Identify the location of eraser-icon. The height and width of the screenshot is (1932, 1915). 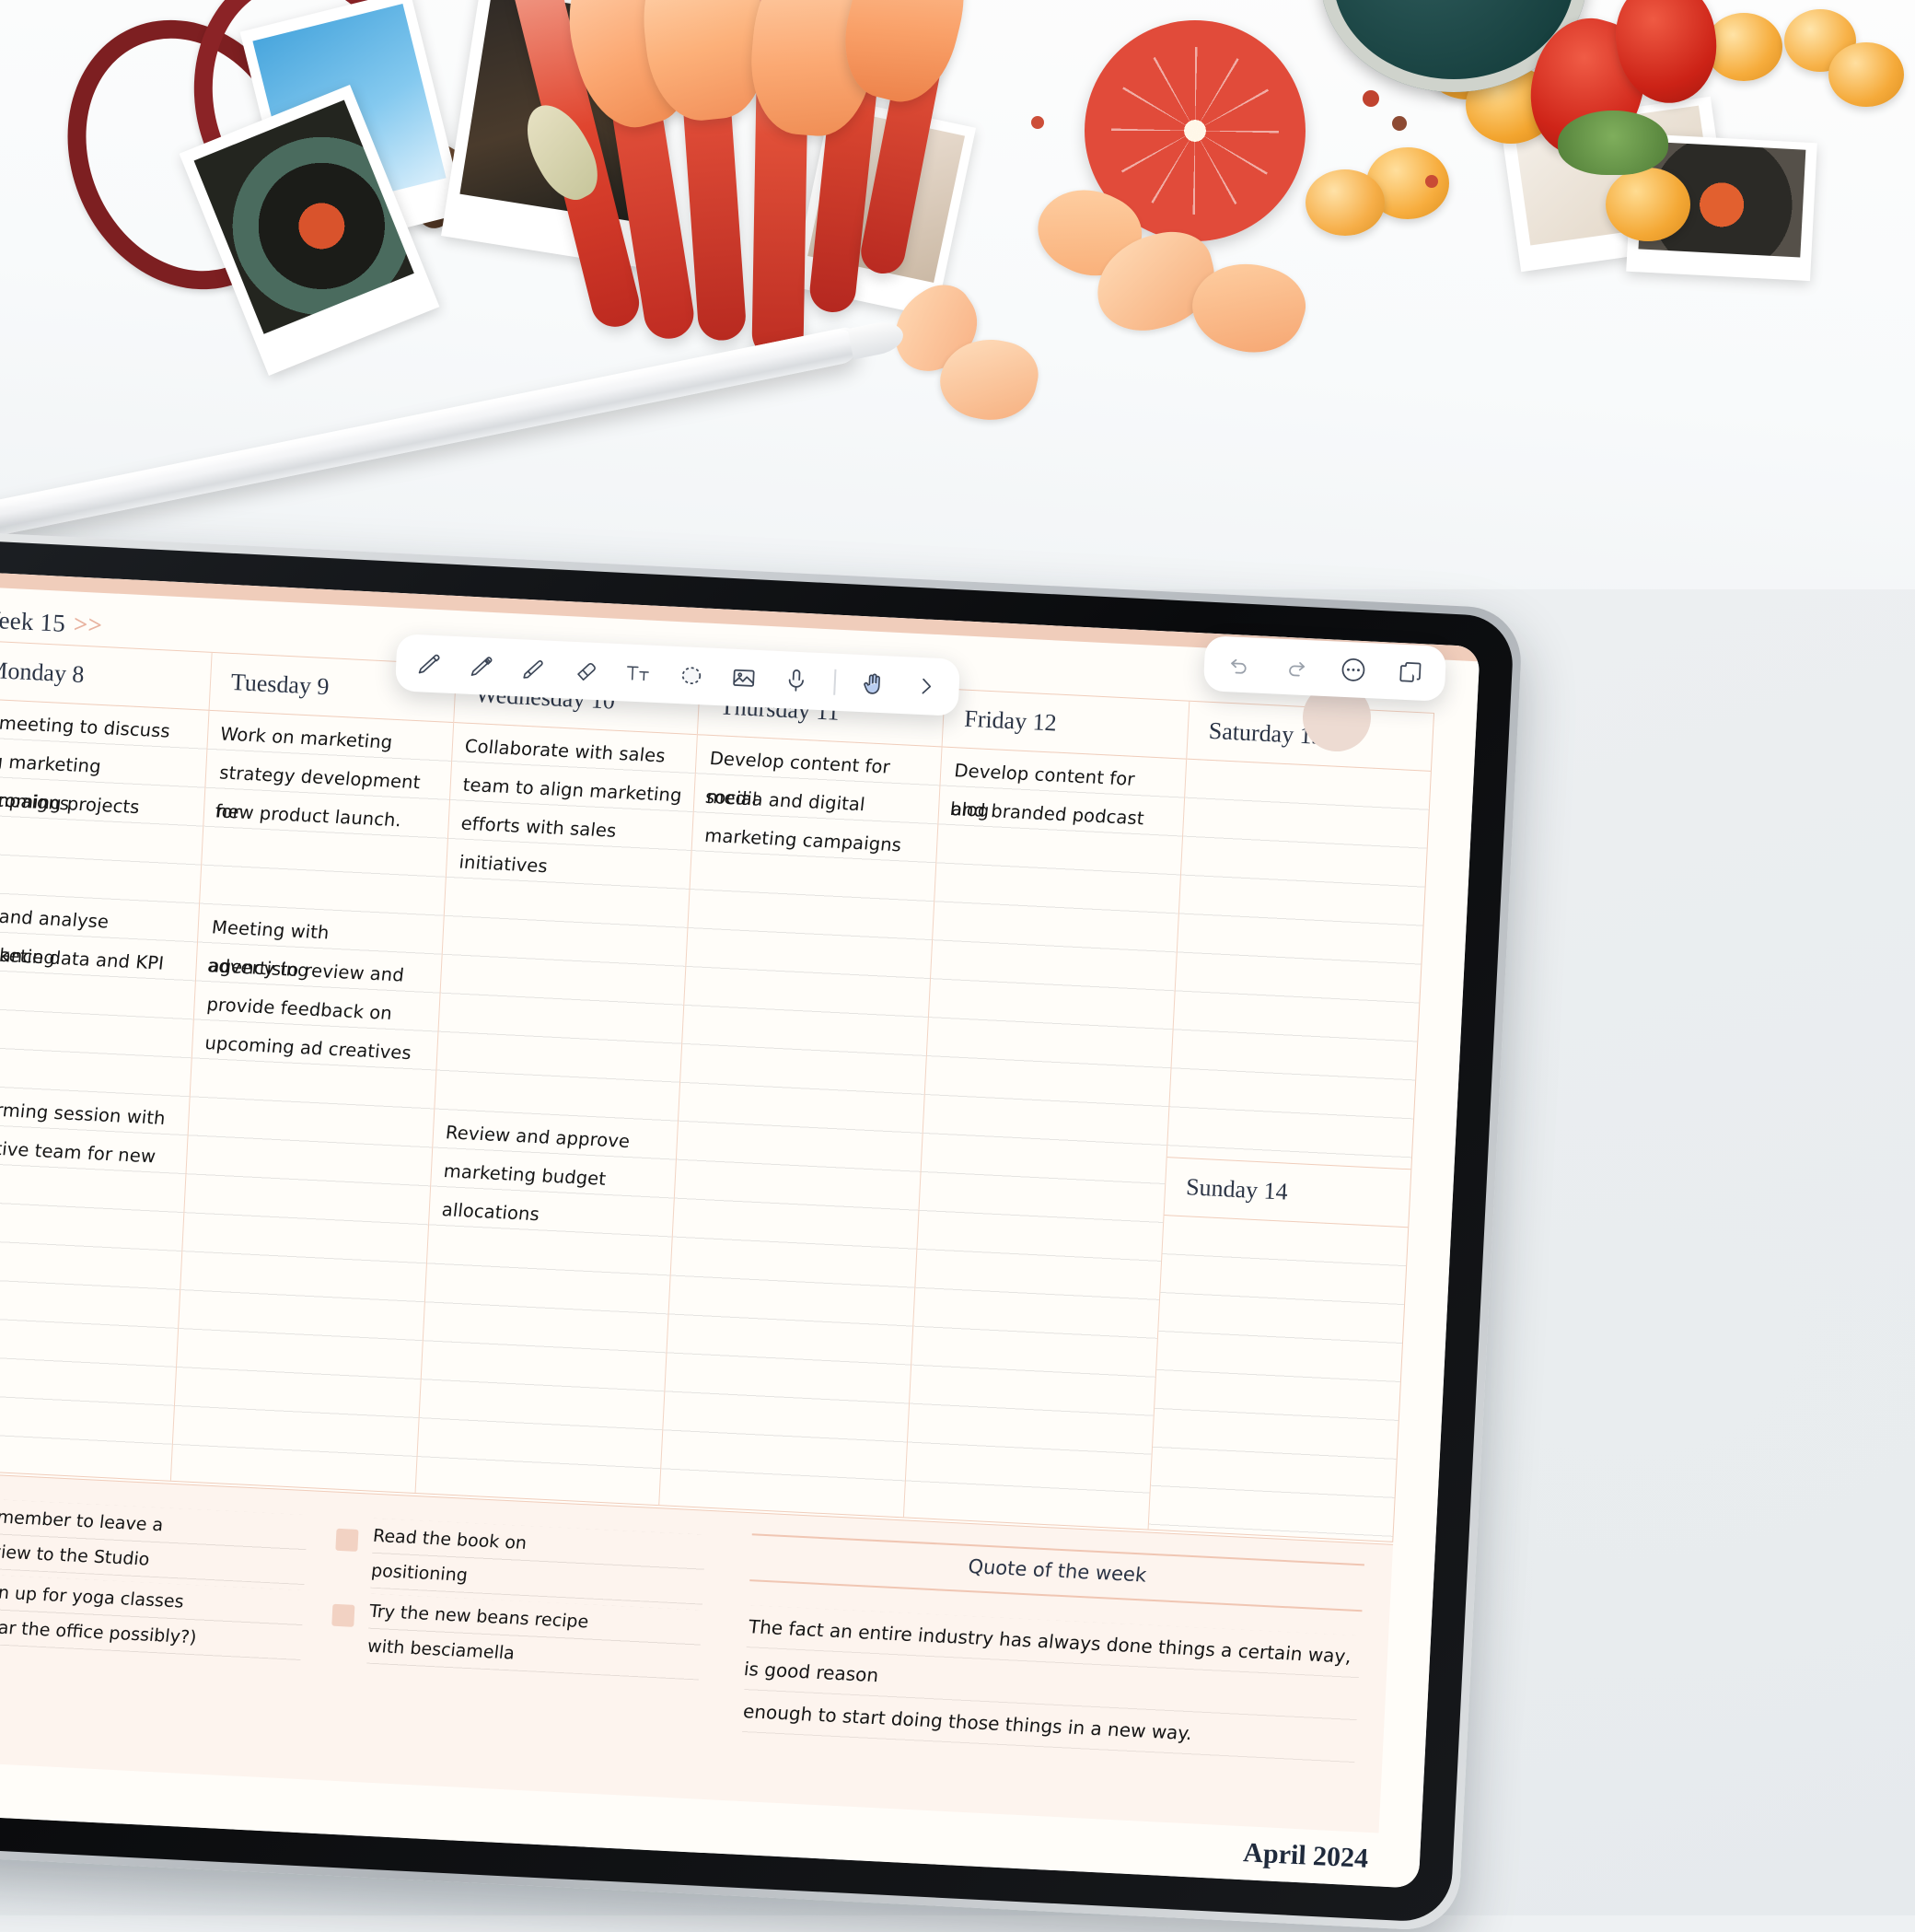
(587, 671).